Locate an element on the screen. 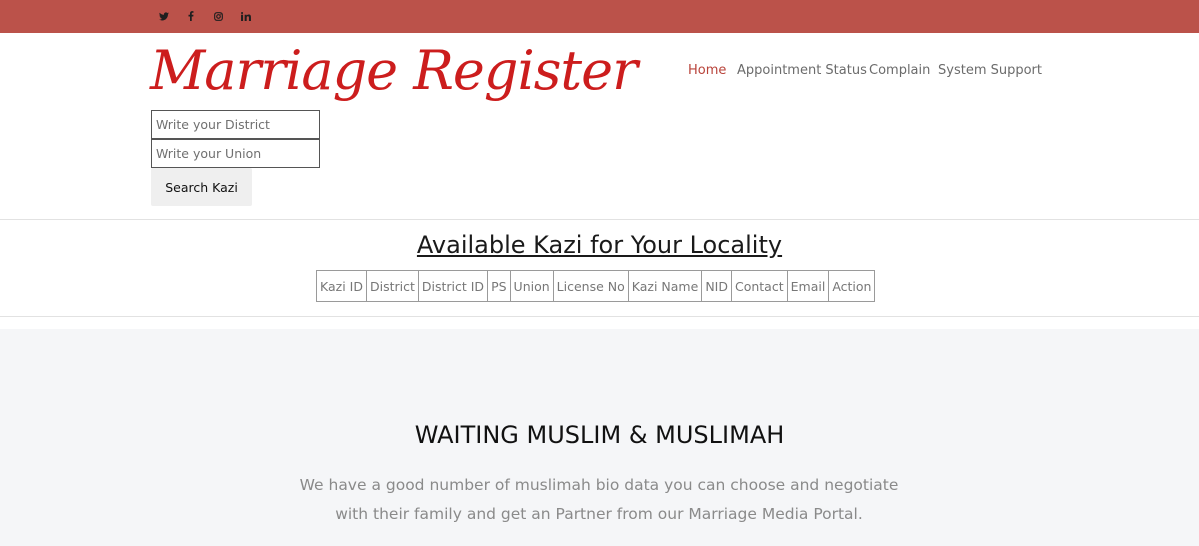 The width and height of the screenshot is (1199, 546). column-header: Email is located at coordinates (808, 286).